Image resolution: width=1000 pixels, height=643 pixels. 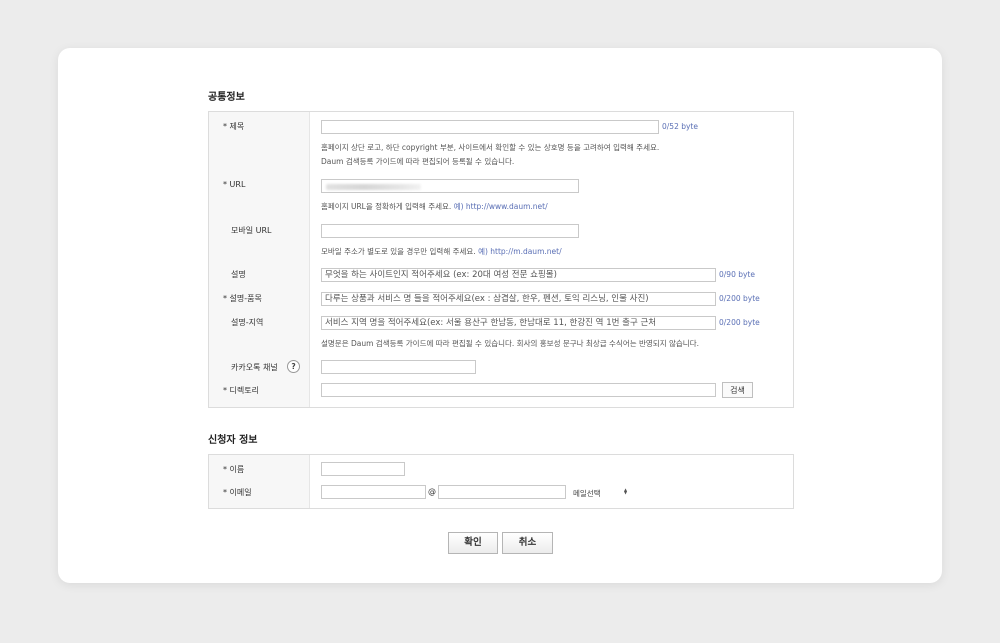 I want to click on email-label: * 이메일, so click(x=237, y=492).